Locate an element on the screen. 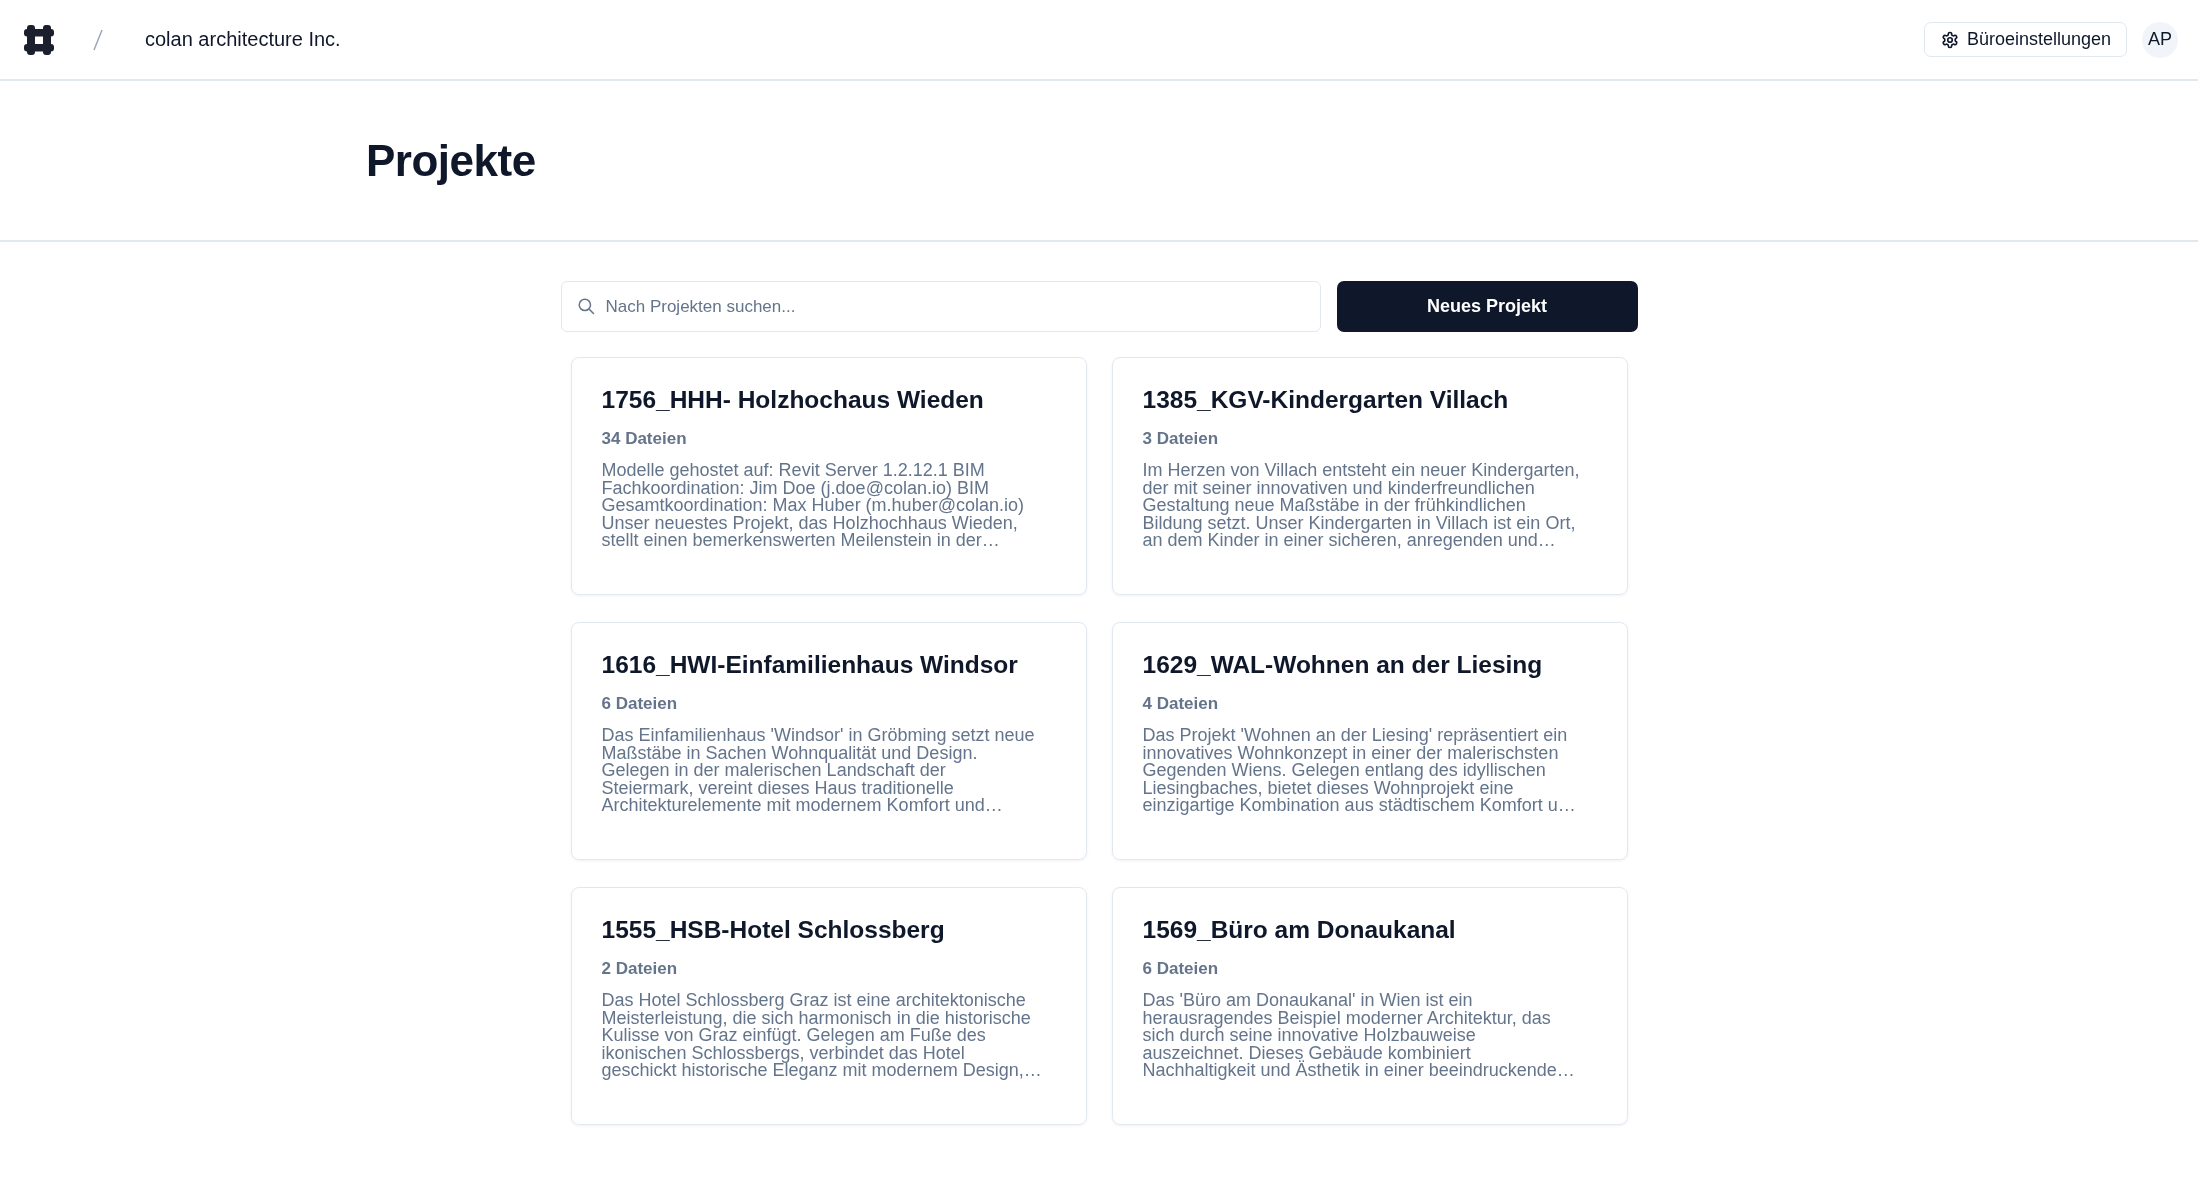  file-count: 34 Dateien is located at coordinates (644, 439).